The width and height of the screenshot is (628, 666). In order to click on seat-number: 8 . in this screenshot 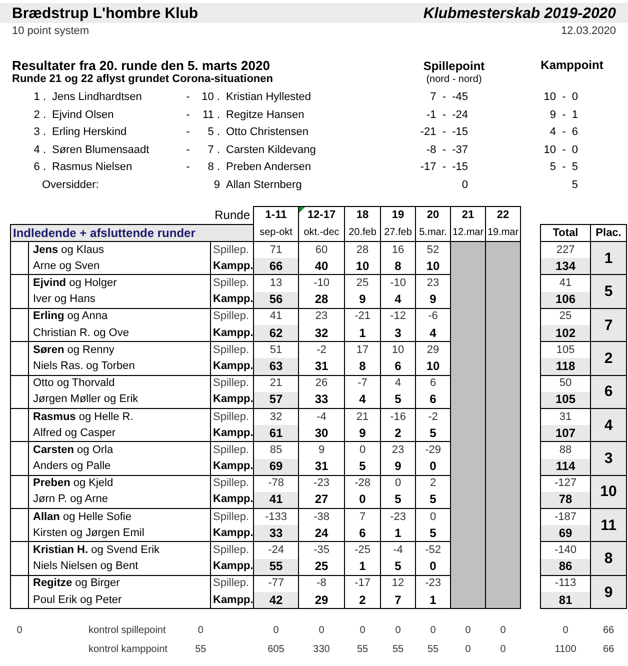, I will do `click(213, 168)`.